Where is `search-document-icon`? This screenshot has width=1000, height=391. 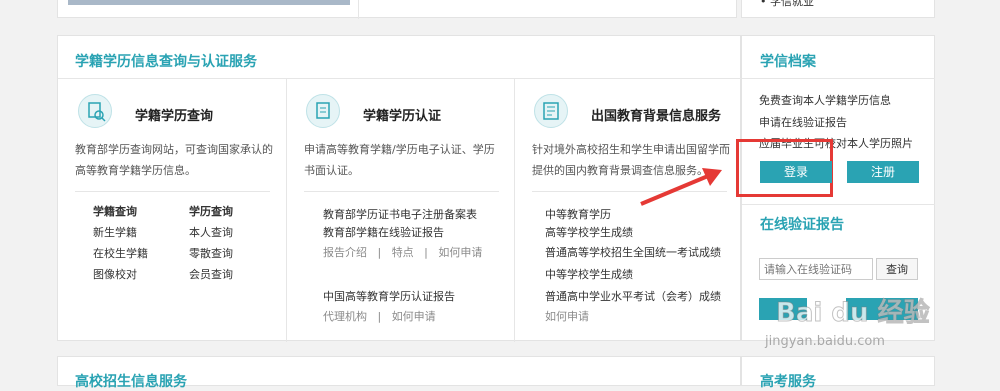 search-document-icon is located at coordinates (95, 111).